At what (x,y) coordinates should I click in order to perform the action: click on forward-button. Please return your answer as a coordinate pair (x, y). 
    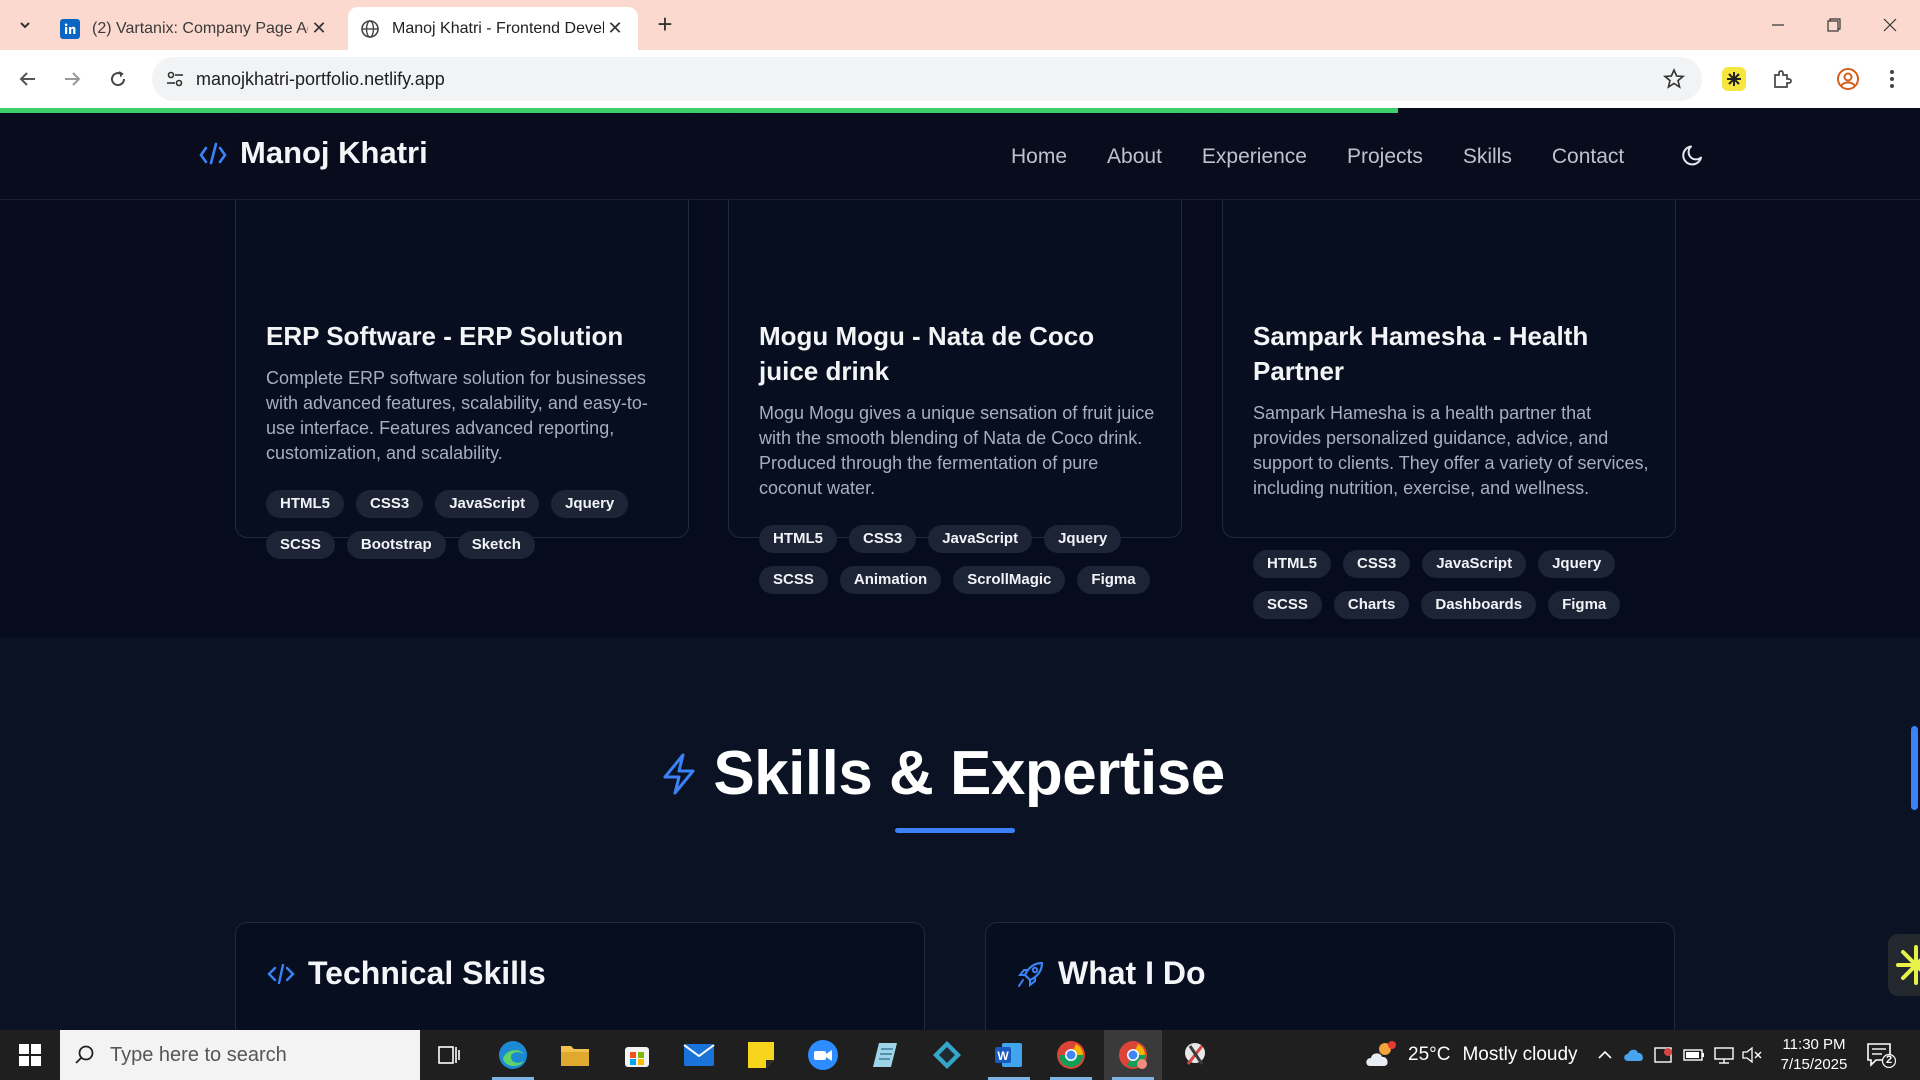
    Looking at the image, I should click on (72, 79).